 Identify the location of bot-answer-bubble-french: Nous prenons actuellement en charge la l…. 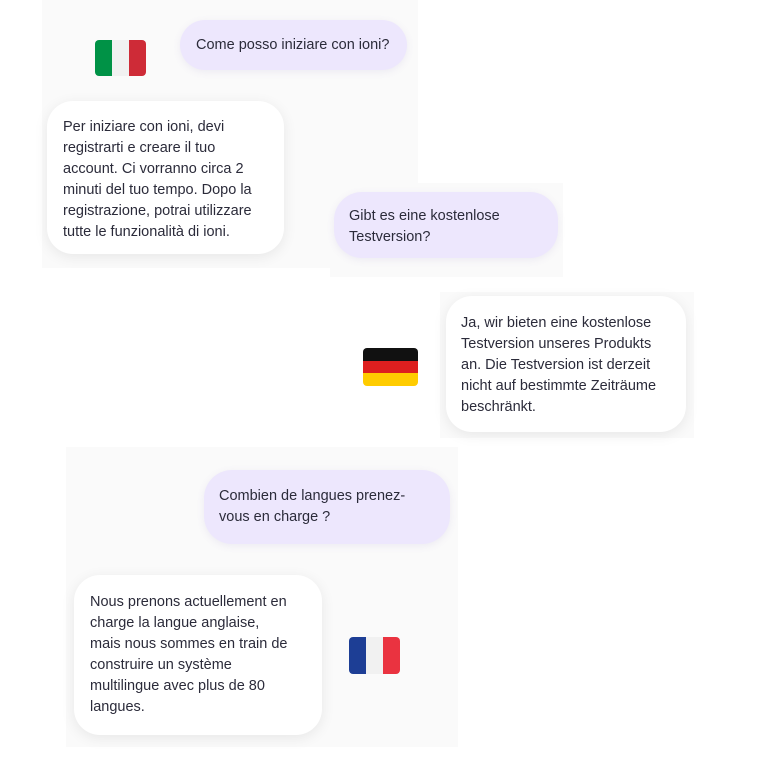
(198, 655).